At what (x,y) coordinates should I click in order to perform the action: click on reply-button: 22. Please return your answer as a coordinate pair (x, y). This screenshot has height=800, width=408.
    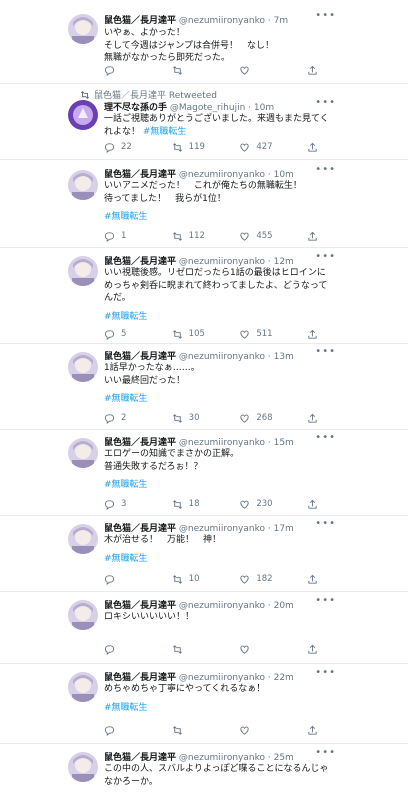
    Looking at the image, I should click on (132, 147).